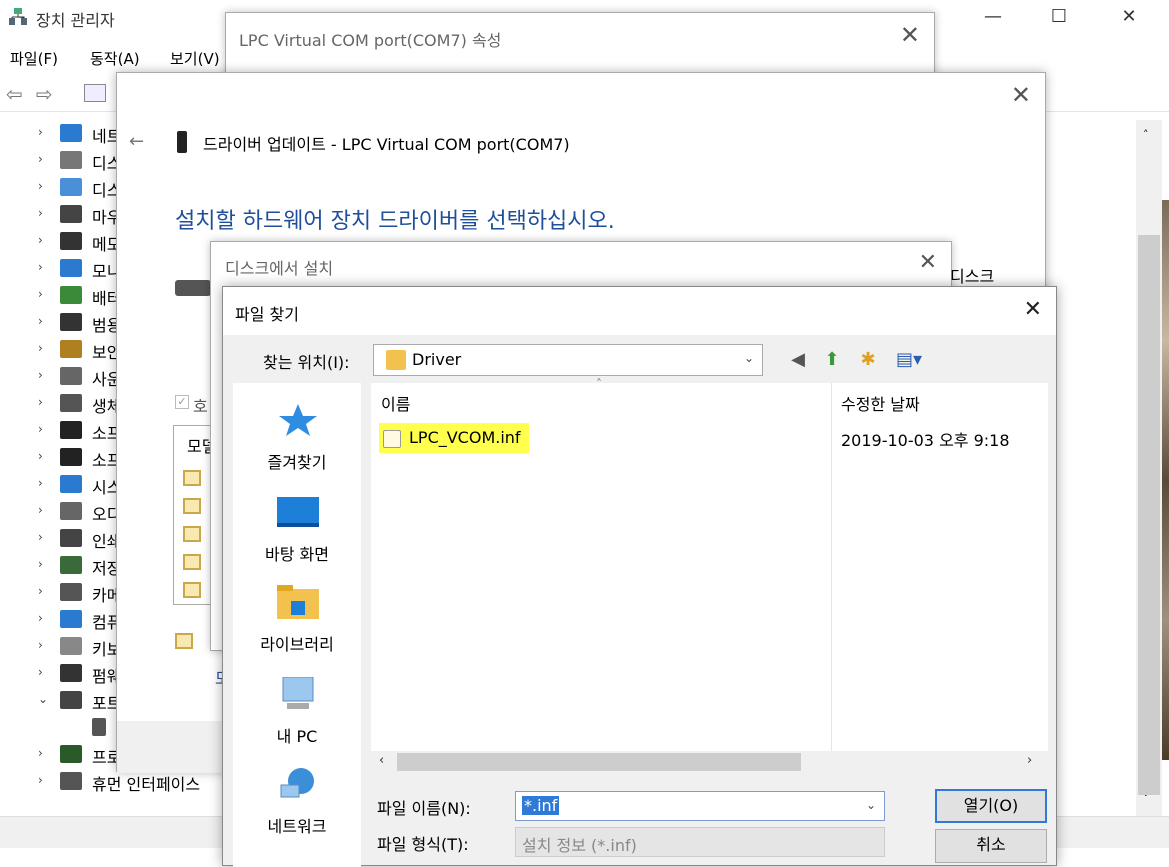  I want to click on place-network: 네트워크, so click(297, 806).